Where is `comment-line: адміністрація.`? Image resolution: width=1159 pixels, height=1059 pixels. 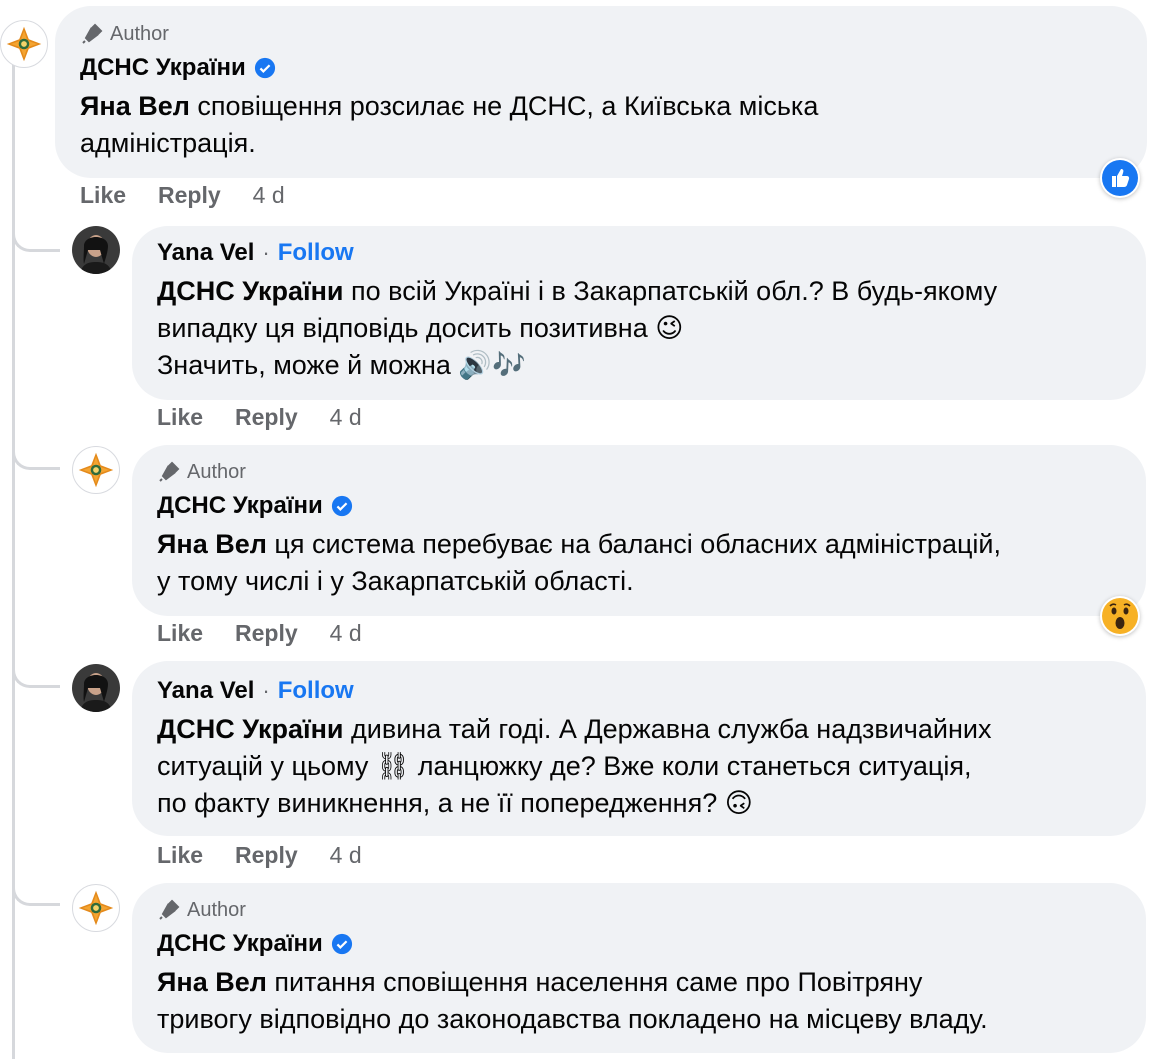
comment-line: адміністрація. is located at coordinates (168, 143).